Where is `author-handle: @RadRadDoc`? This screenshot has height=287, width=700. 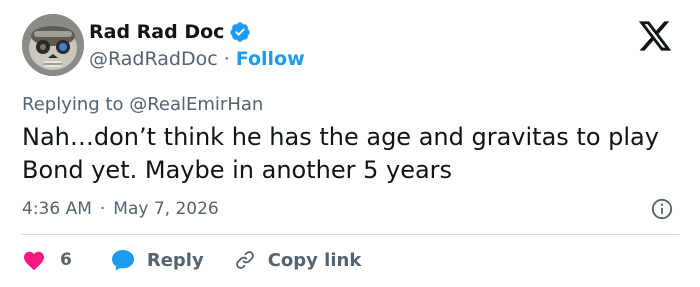 author-handle: @RadRadDoc is located at coordinates (153, 59).